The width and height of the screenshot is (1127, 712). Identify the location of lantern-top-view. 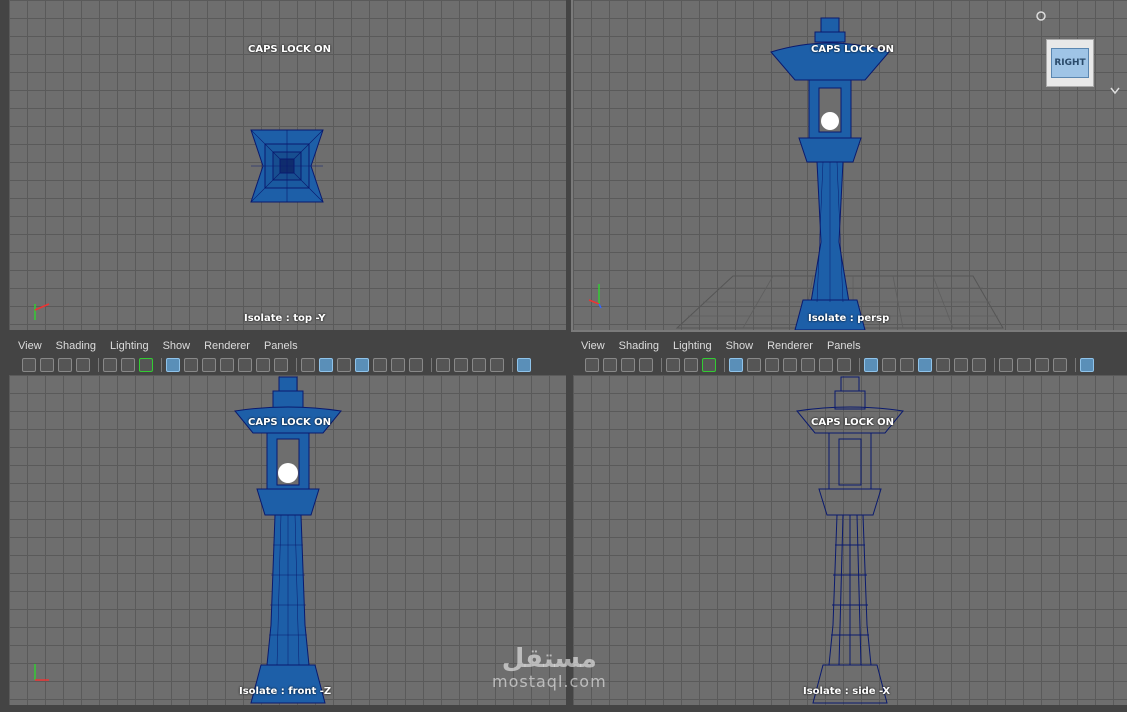
(287, 166).